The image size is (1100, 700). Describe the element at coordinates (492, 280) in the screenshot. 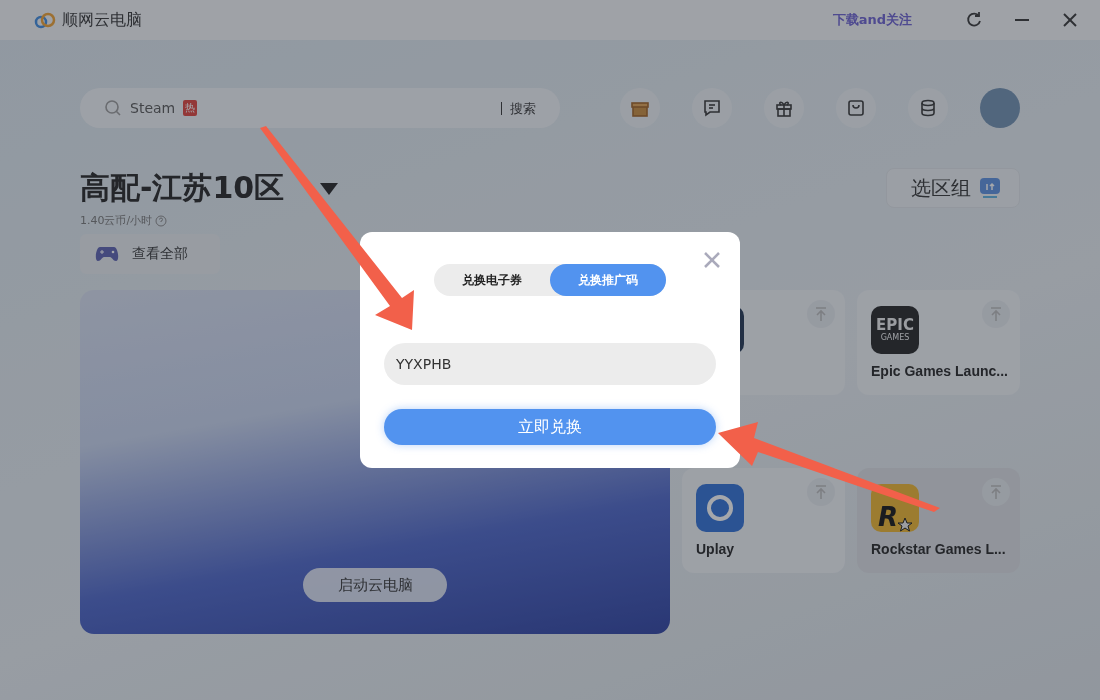

I see `redeem-tab: 兑换电子券` at that location.